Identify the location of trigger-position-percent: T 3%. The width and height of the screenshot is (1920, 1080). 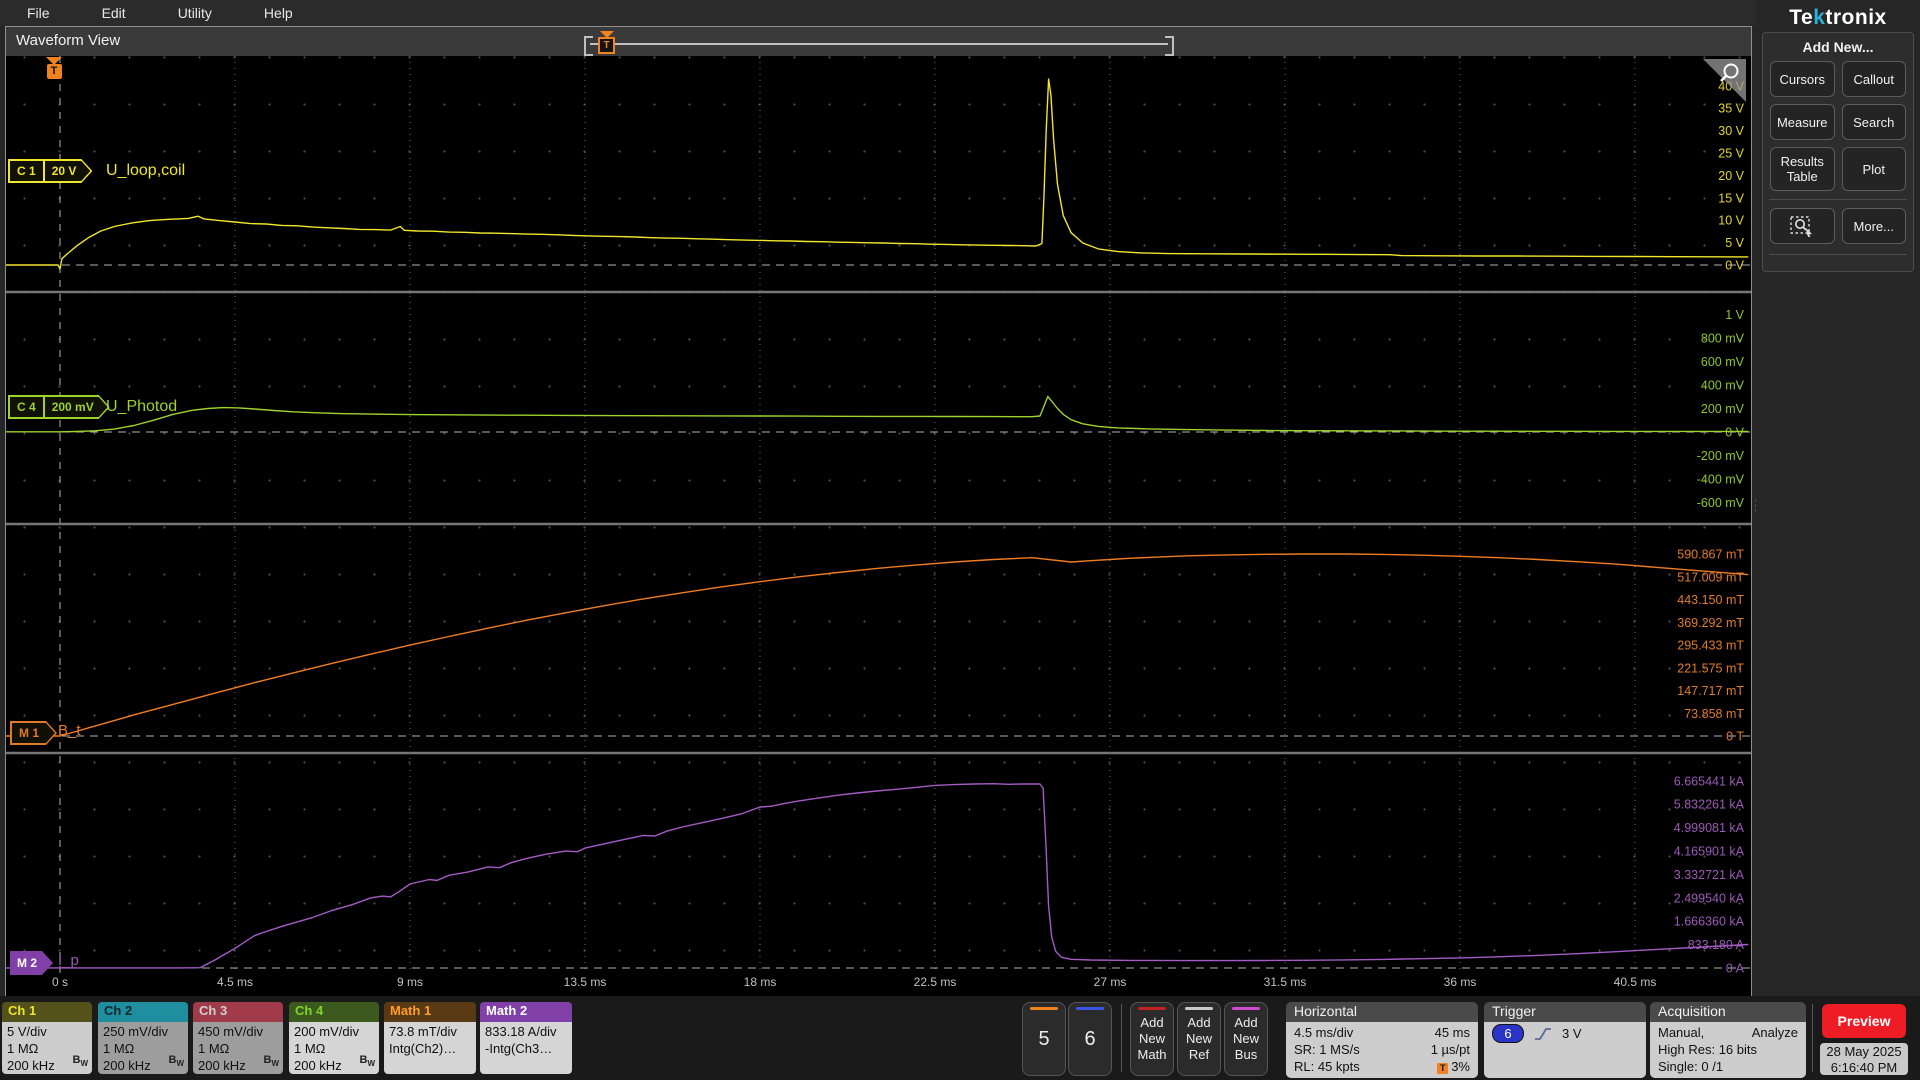
(1453, 1066).